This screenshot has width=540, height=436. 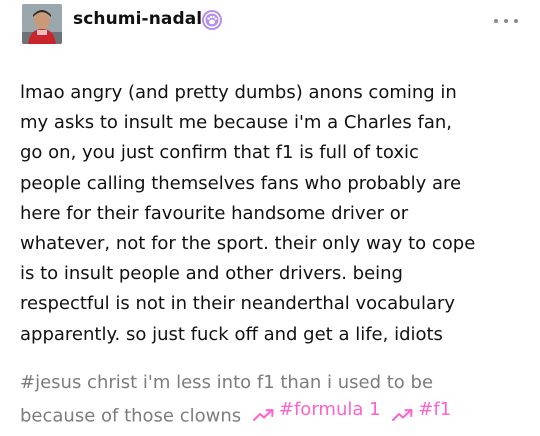 What do you see at coordinates (130, 416) in the screenshot?
I see `tag-link: because of those clowns` at bounding box center [130, 416].